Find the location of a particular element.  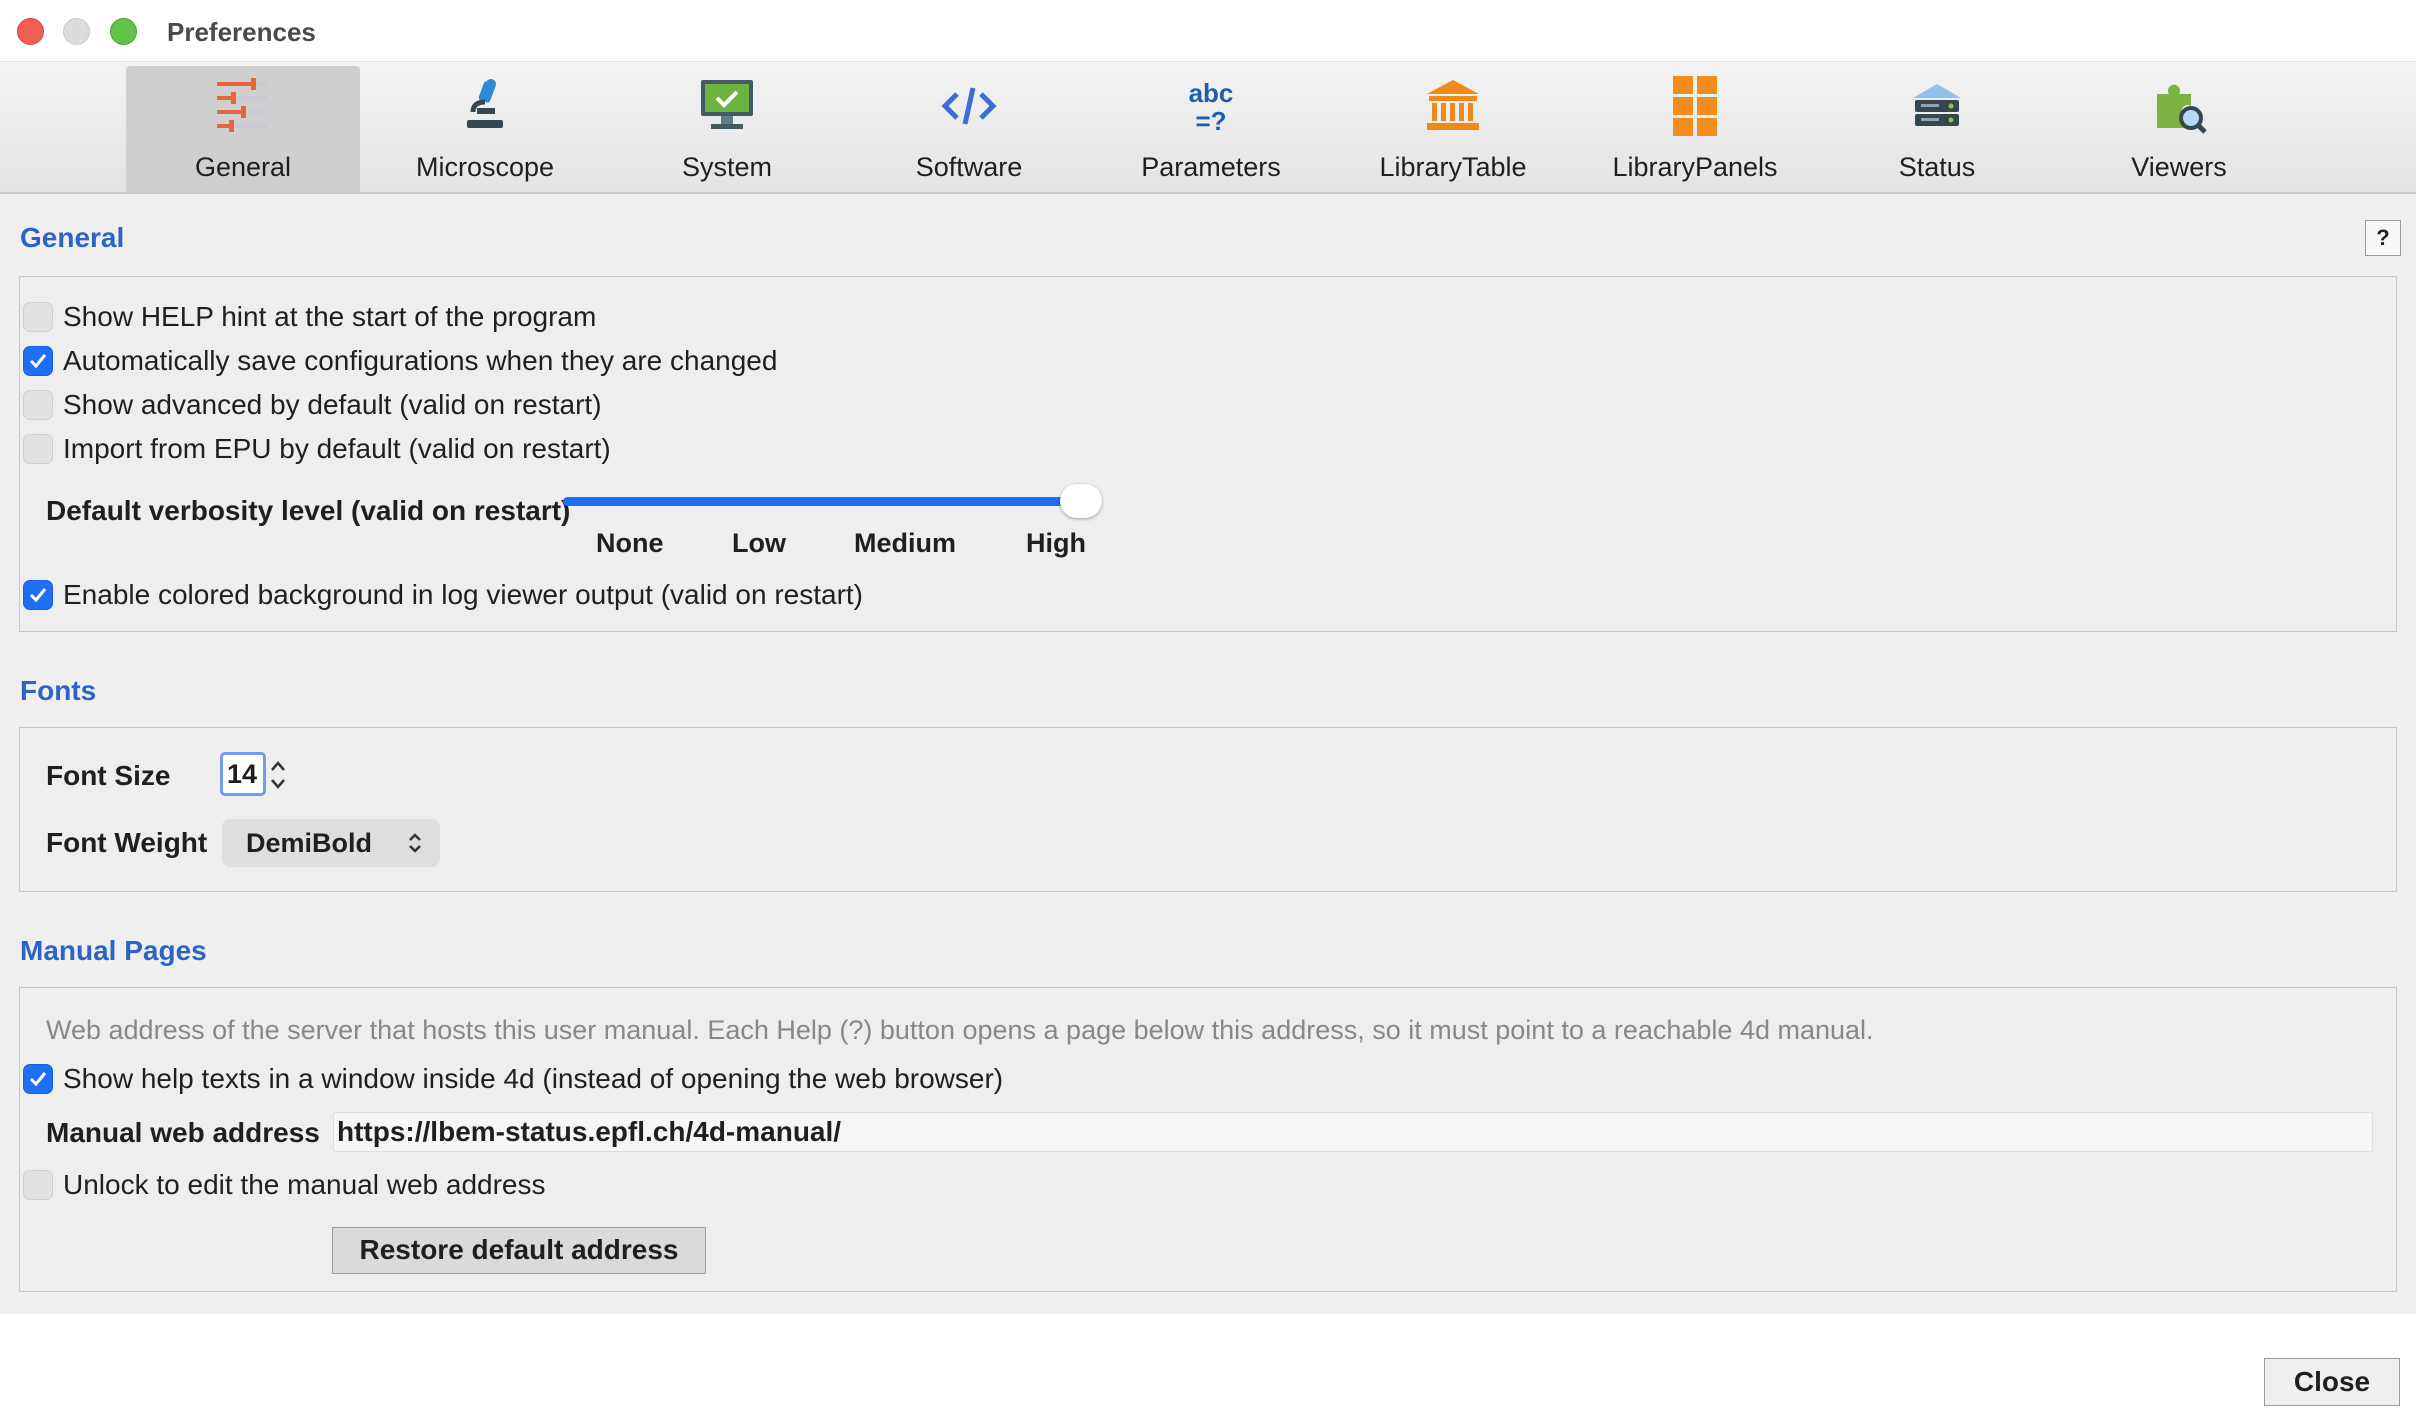

spin-arrows-icon is located at coordinates (278, 775).